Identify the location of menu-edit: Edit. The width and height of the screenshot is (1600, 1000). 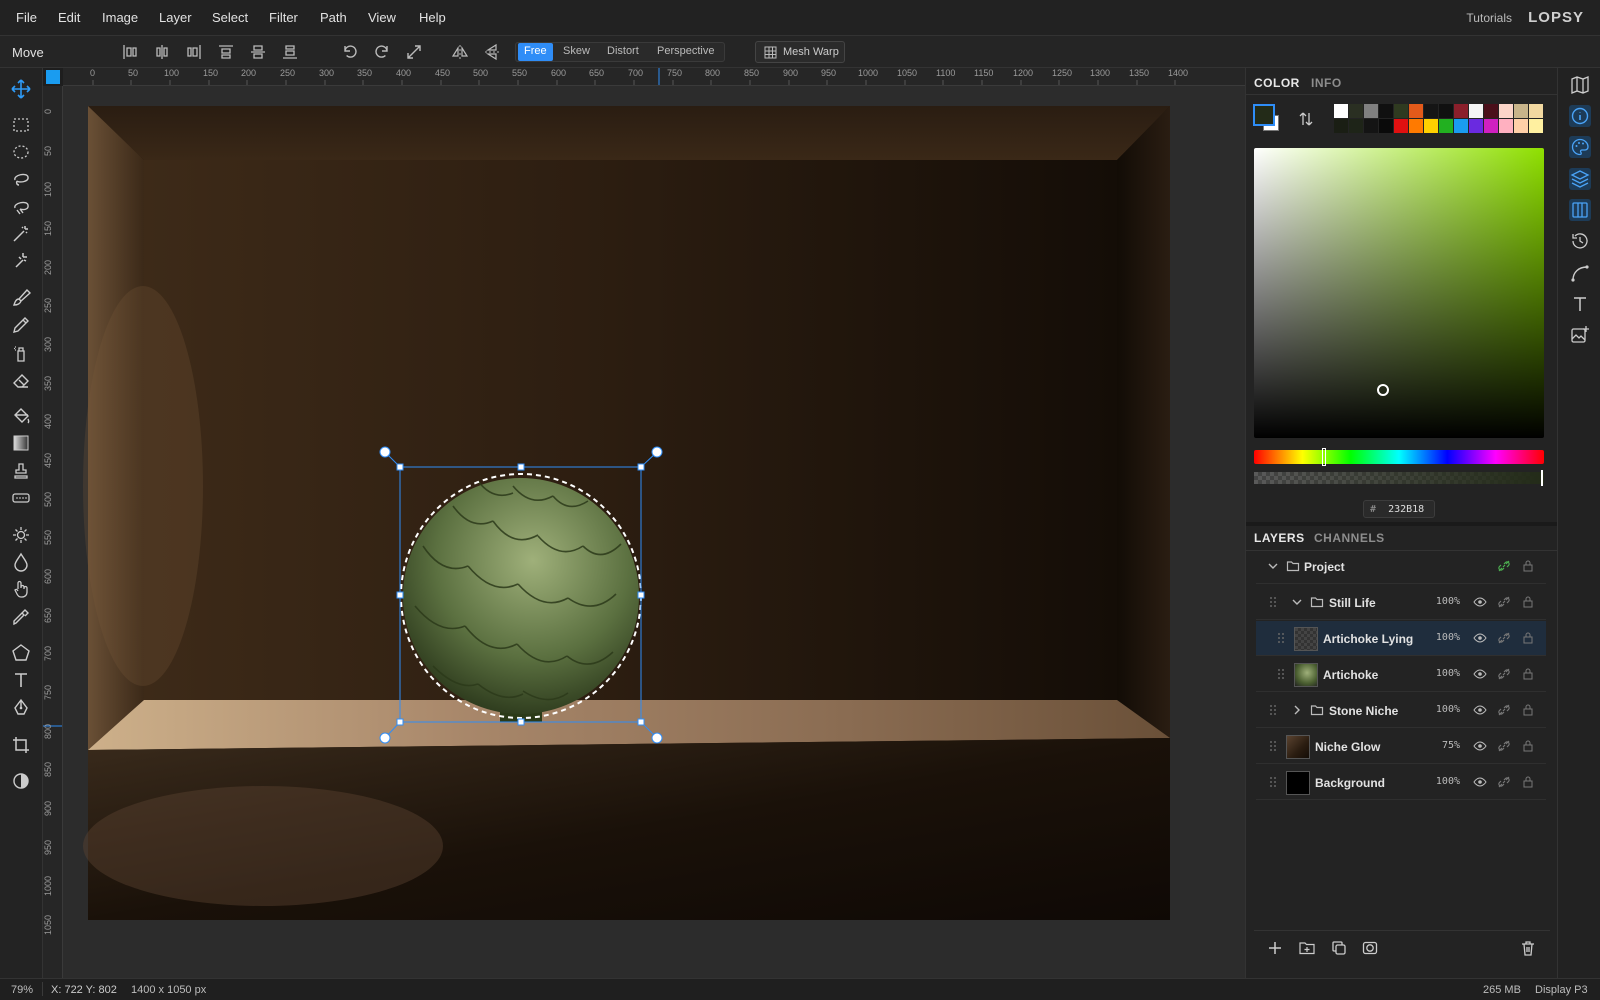
(69, 17).